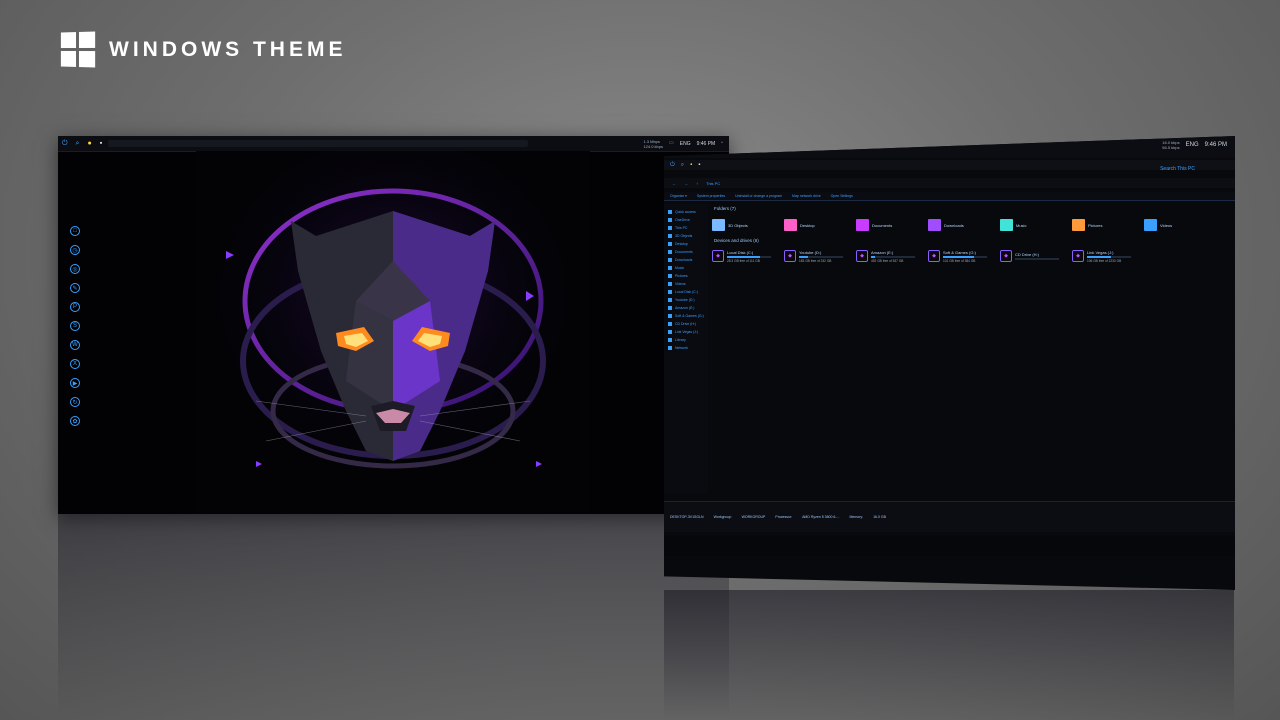 The height and width of the screenshot is (720, 1280). I want to click on taskbar-search-bar, so click(318, 143).